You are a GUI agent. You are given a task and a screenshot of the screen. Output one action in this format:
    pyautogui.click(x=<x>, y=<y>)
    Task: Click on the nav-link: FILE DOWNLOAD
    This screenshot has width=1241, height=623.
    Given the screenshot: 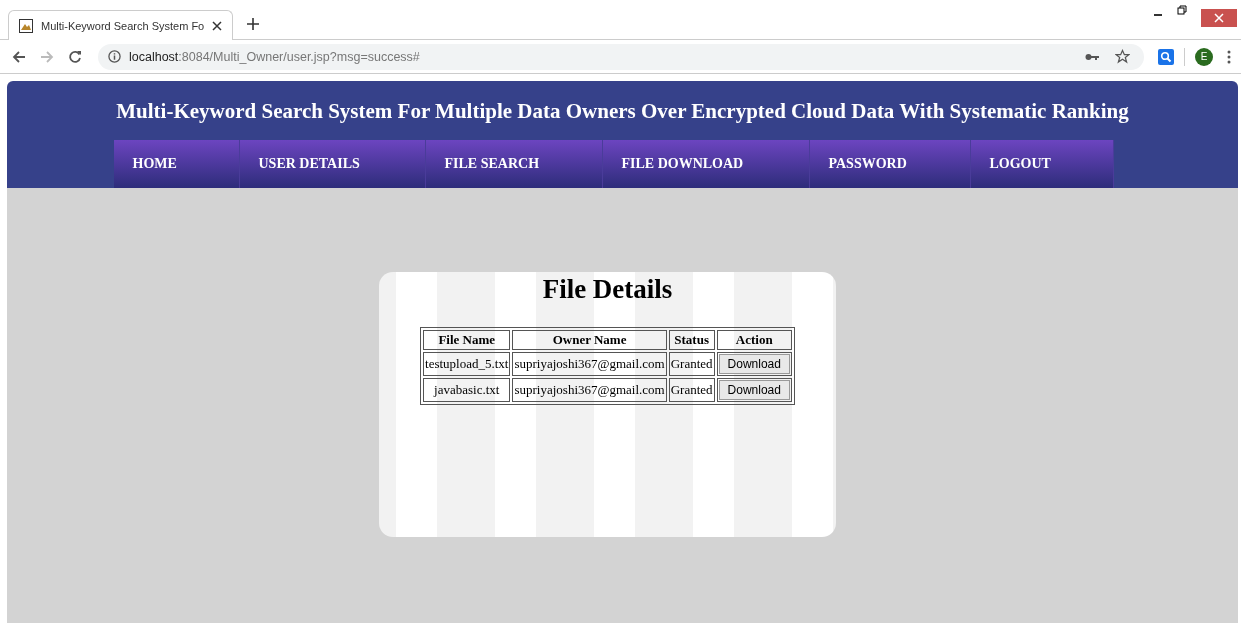 What is the action you would take?
    pyautogui.click(x=706, y=164)
    